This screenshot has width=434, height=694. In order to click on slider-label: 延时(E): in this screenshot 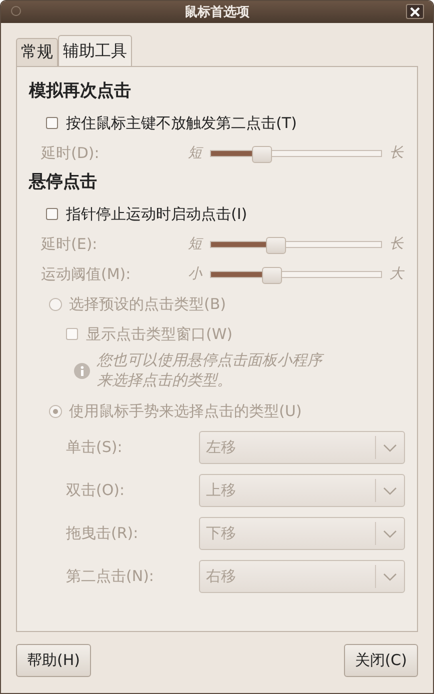, I will do `click(69, 244)`.